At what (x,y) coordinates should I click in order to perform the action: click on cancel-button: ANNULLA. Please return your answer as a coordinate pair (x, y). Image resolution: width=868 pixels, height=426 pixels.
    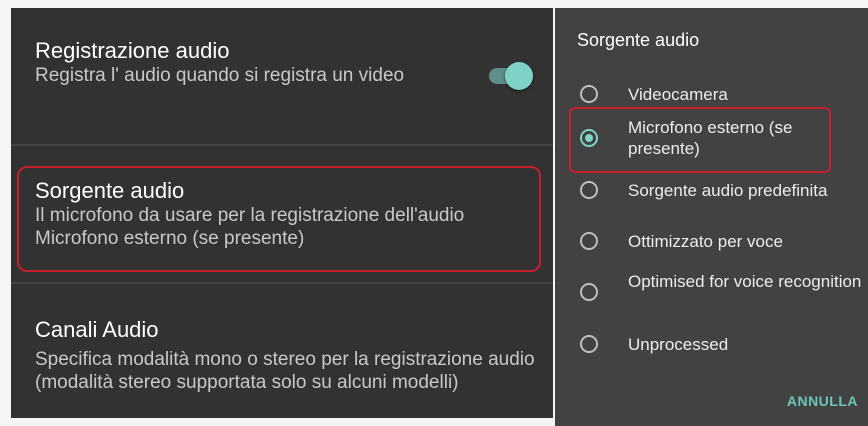
    Looking at the image, I should click on (822, 401).